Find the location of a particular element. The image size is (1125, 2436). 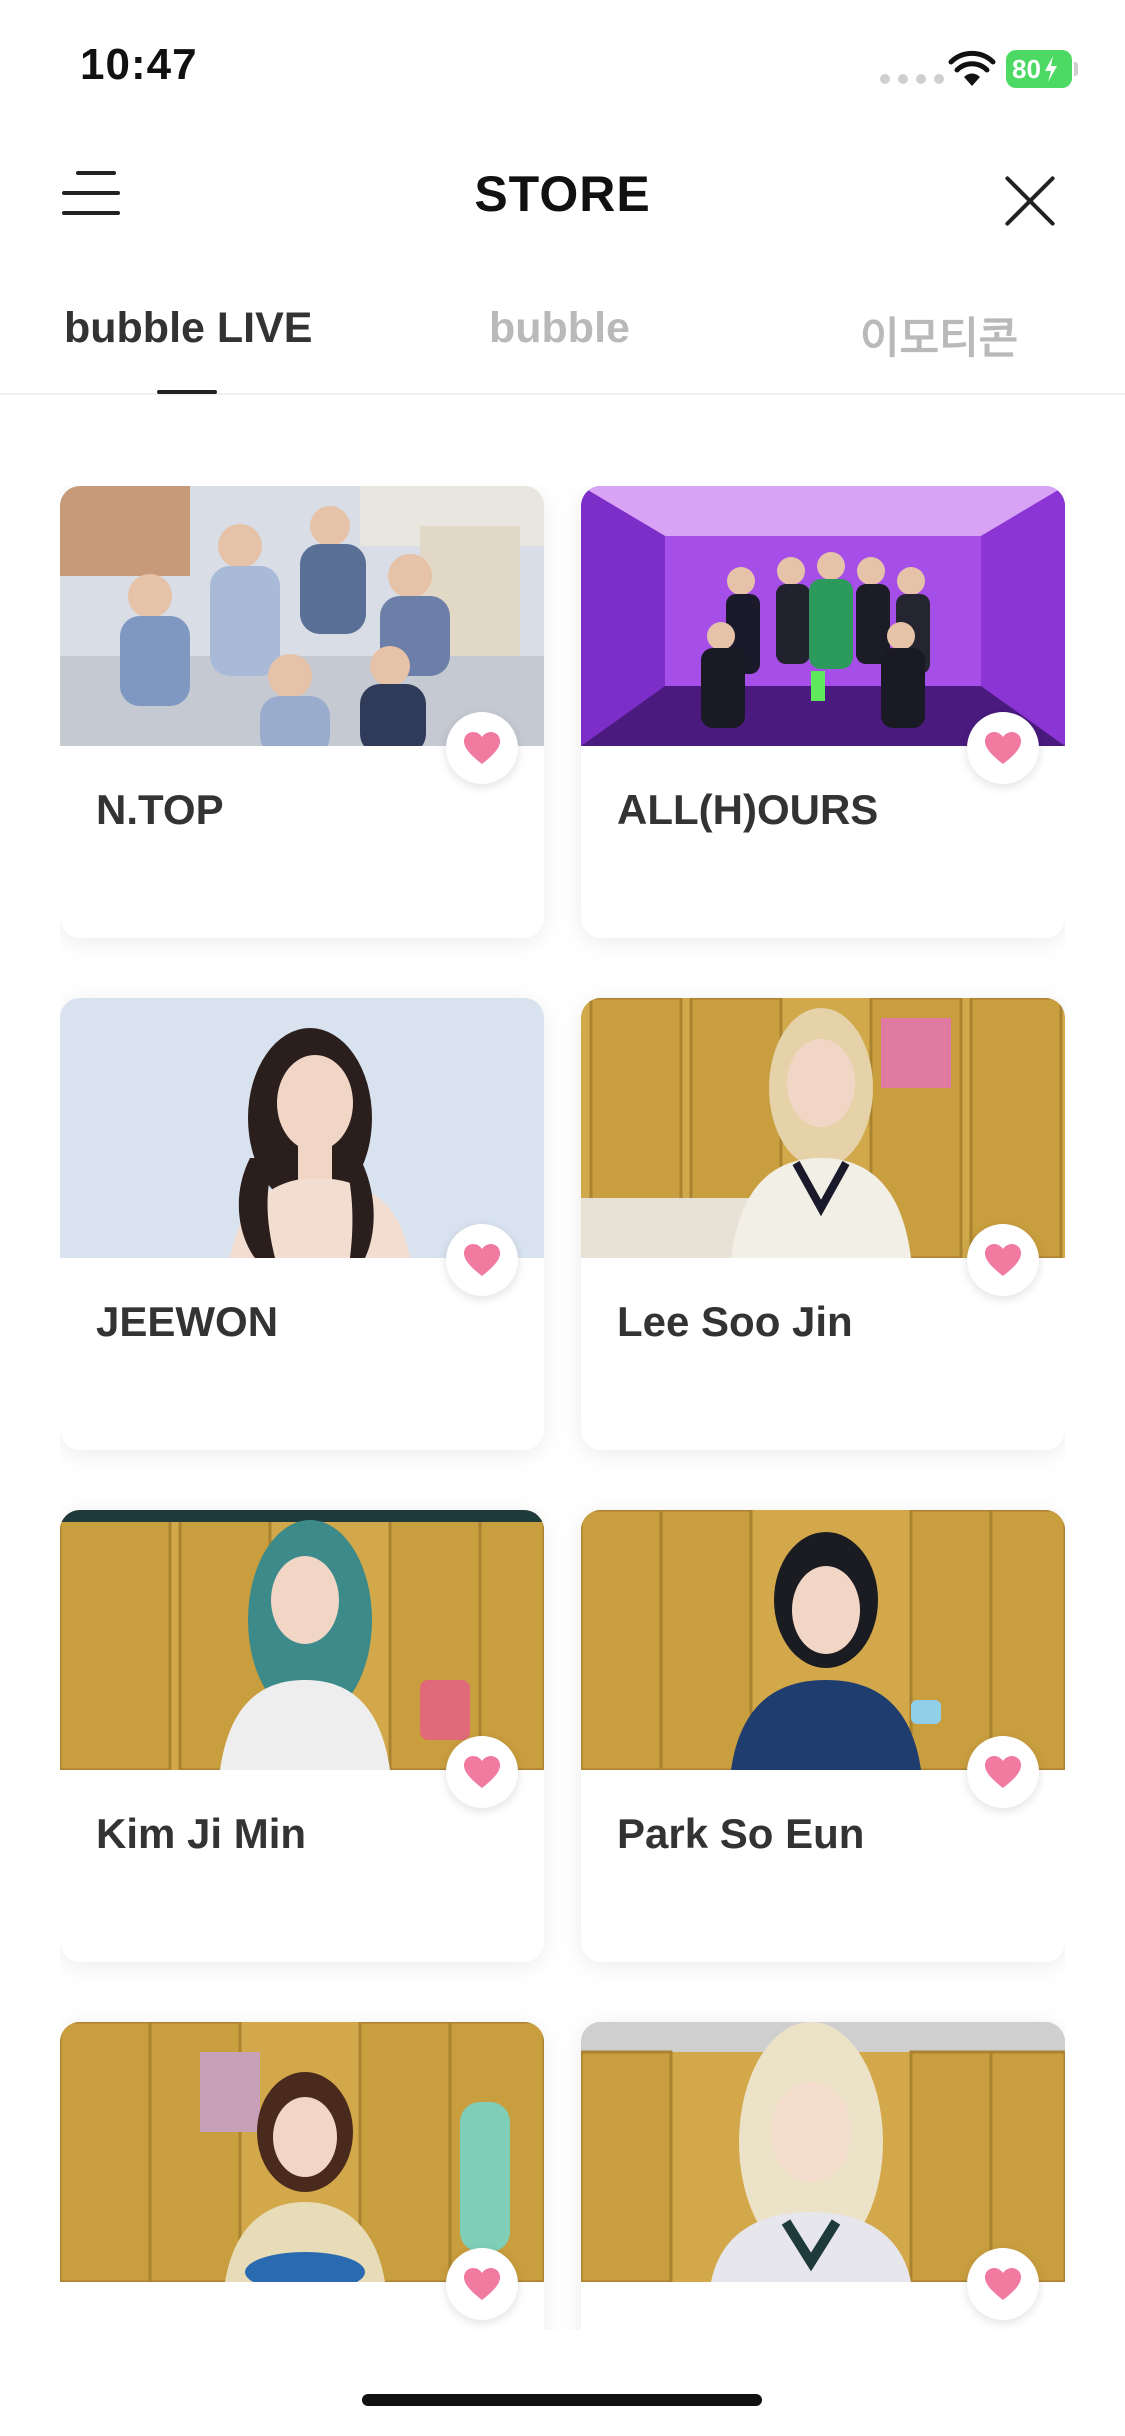

tab-bubble: bubble is located at coordinates (559, 328).